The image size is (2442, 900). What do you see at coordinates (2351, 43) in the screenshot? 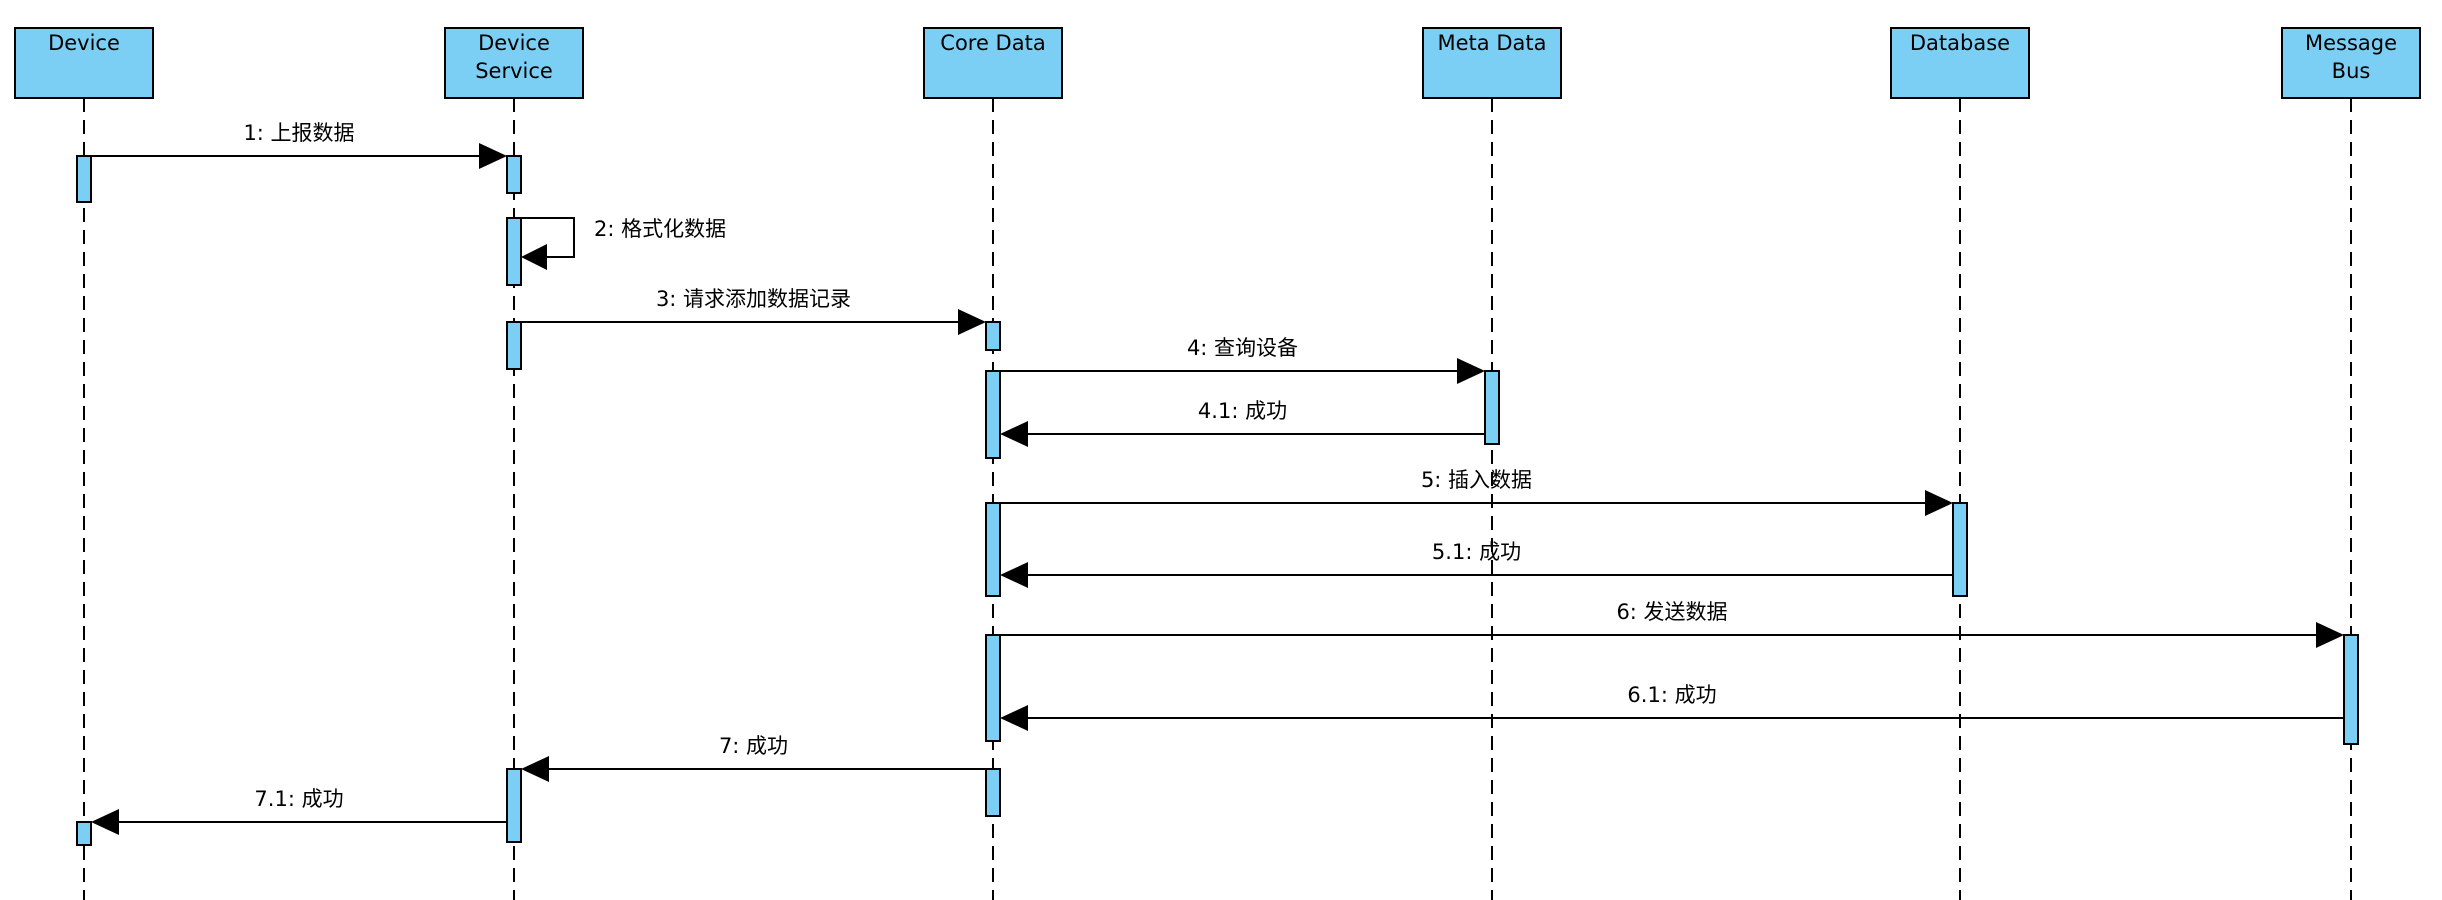
I see `participant-label: Message` at bounding box center [2351, 43].